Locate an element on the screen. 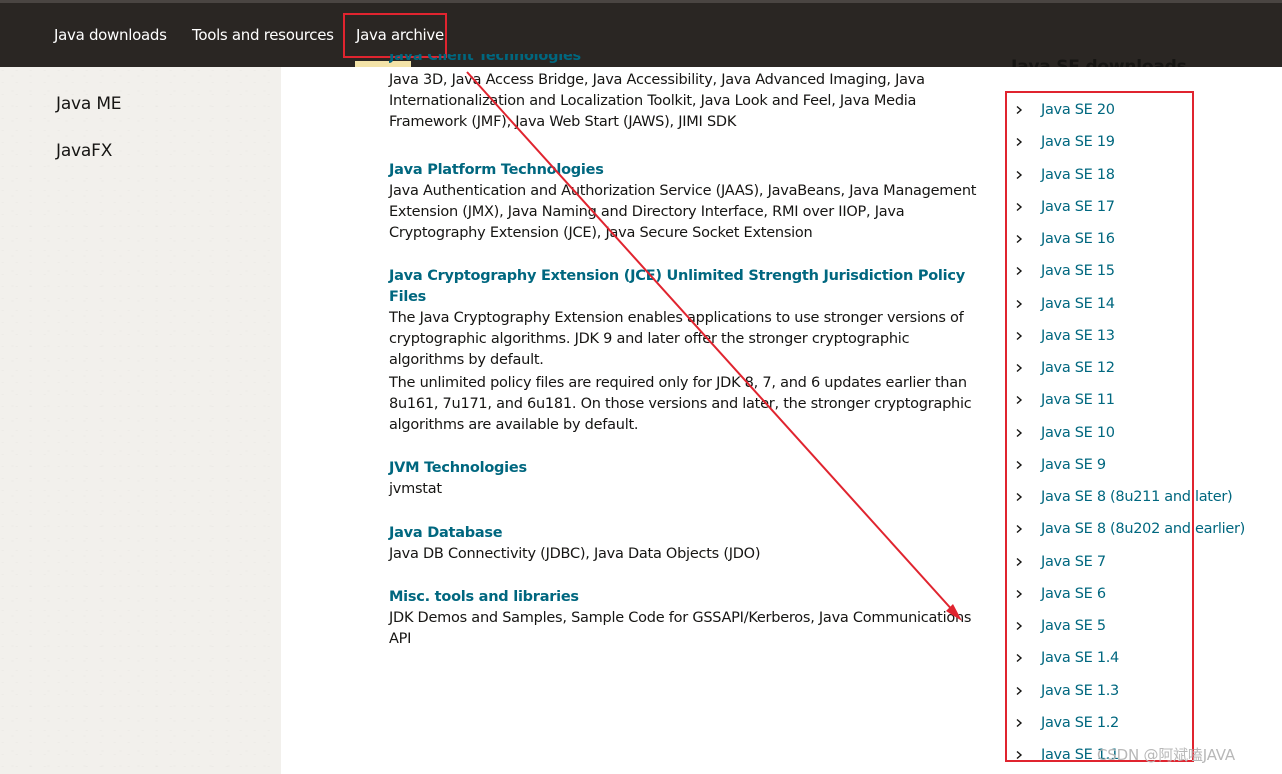  sidebar-item-java-me: Java ME is located at coordinates (89, 104).